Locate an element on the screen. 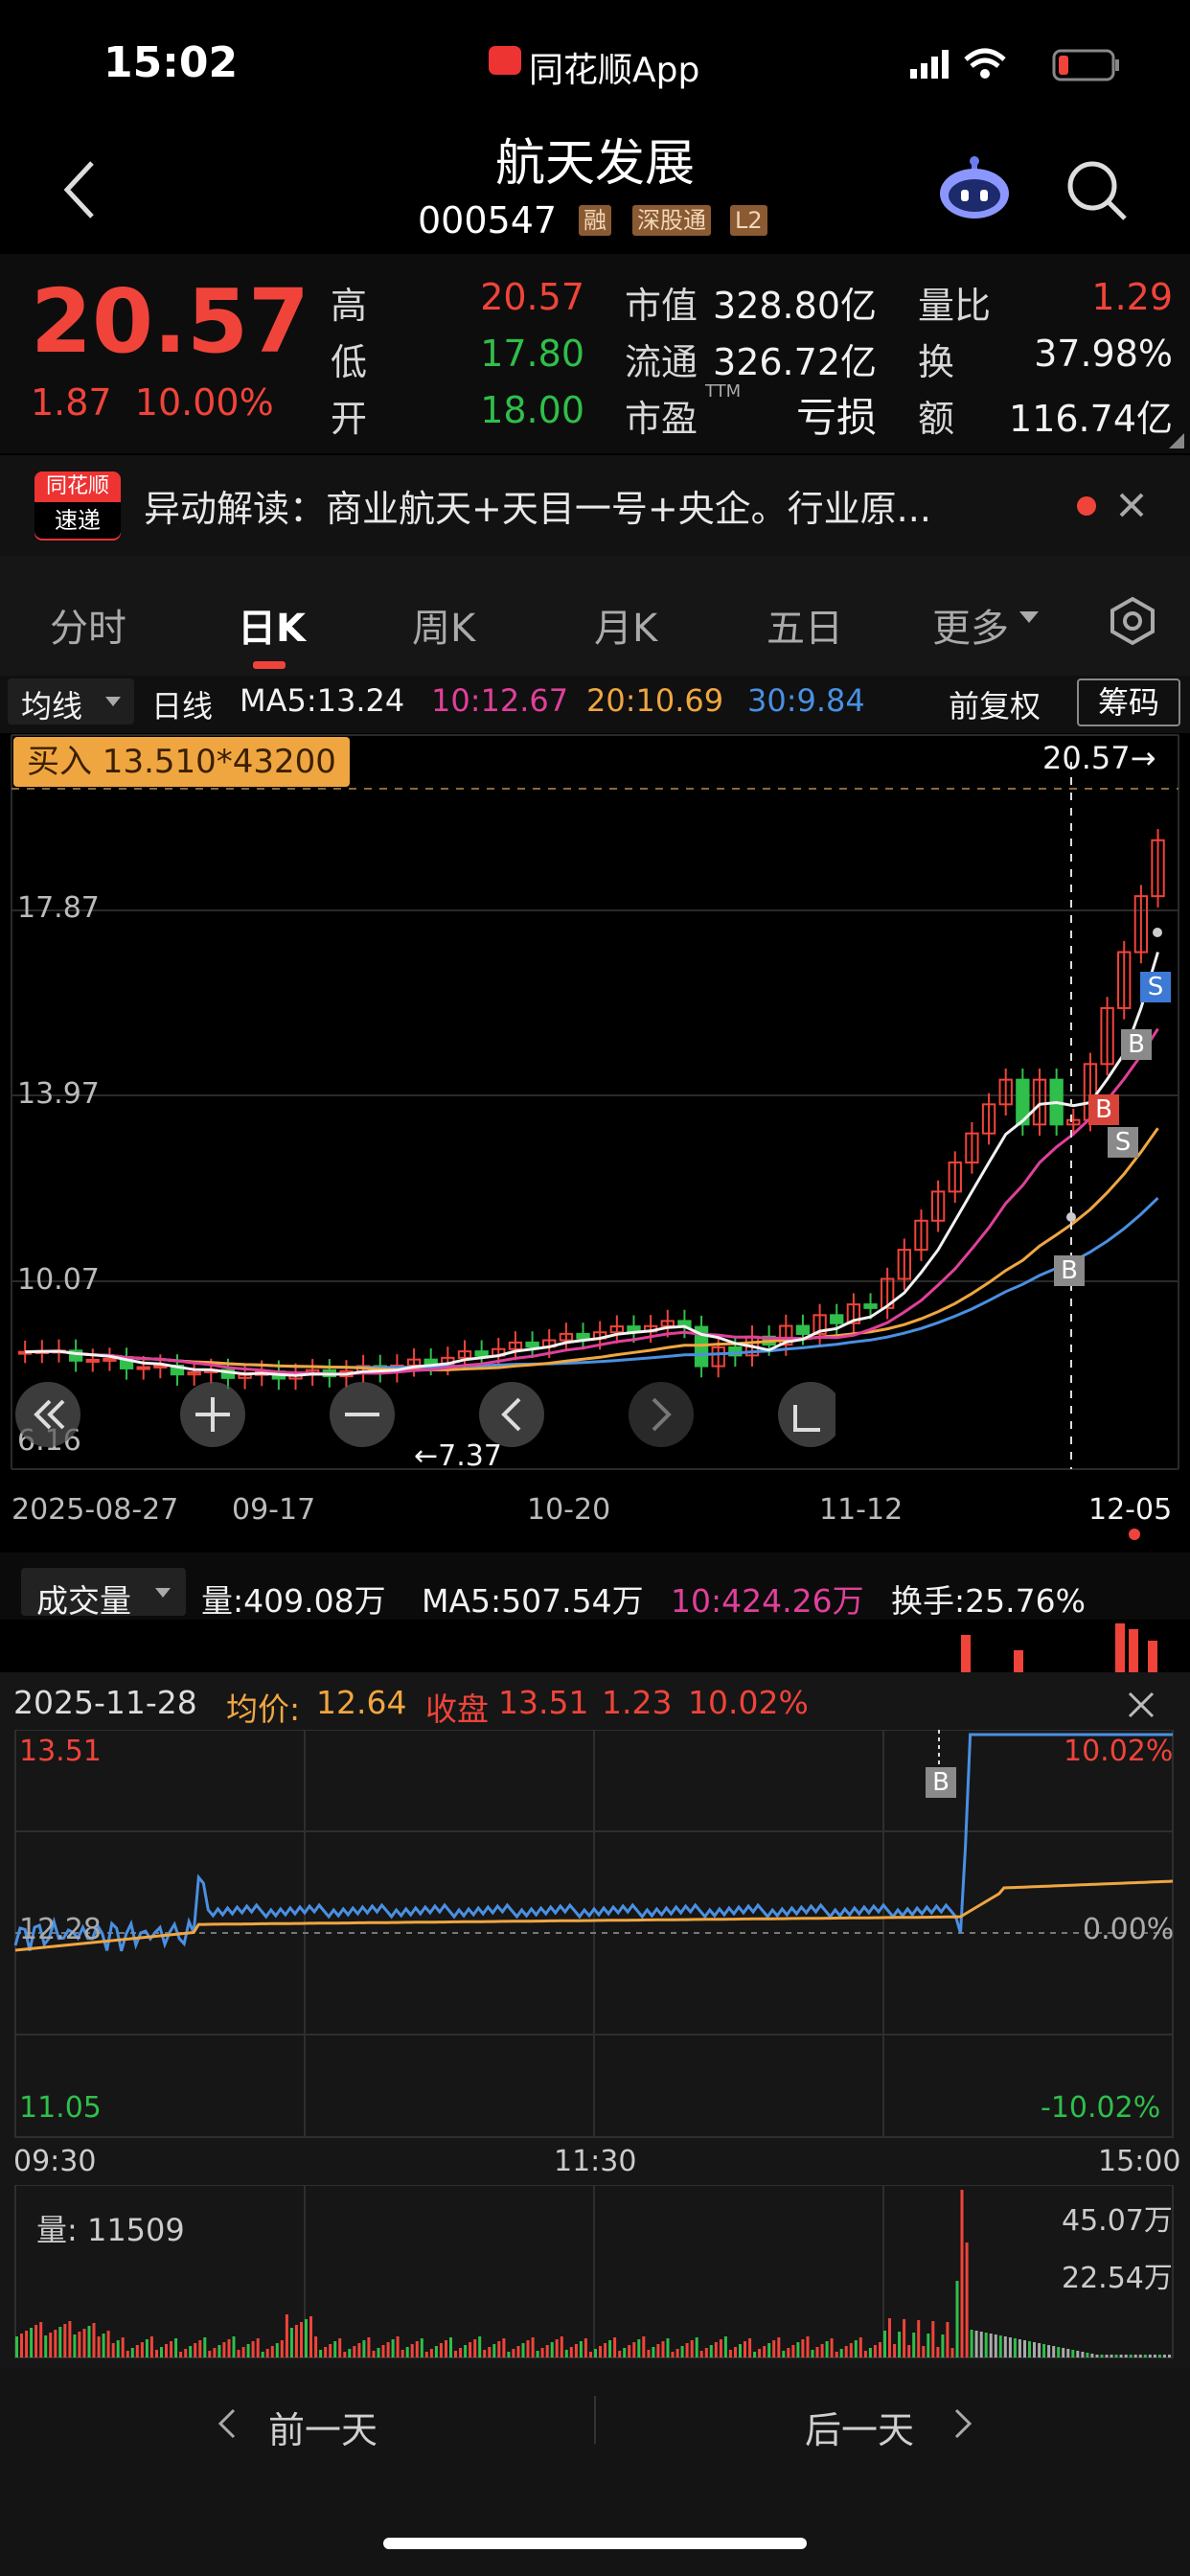 The width and height of the screenshot is (1190, 2576). status-app-name: 同花顺App is located at coordinates (615, 70).